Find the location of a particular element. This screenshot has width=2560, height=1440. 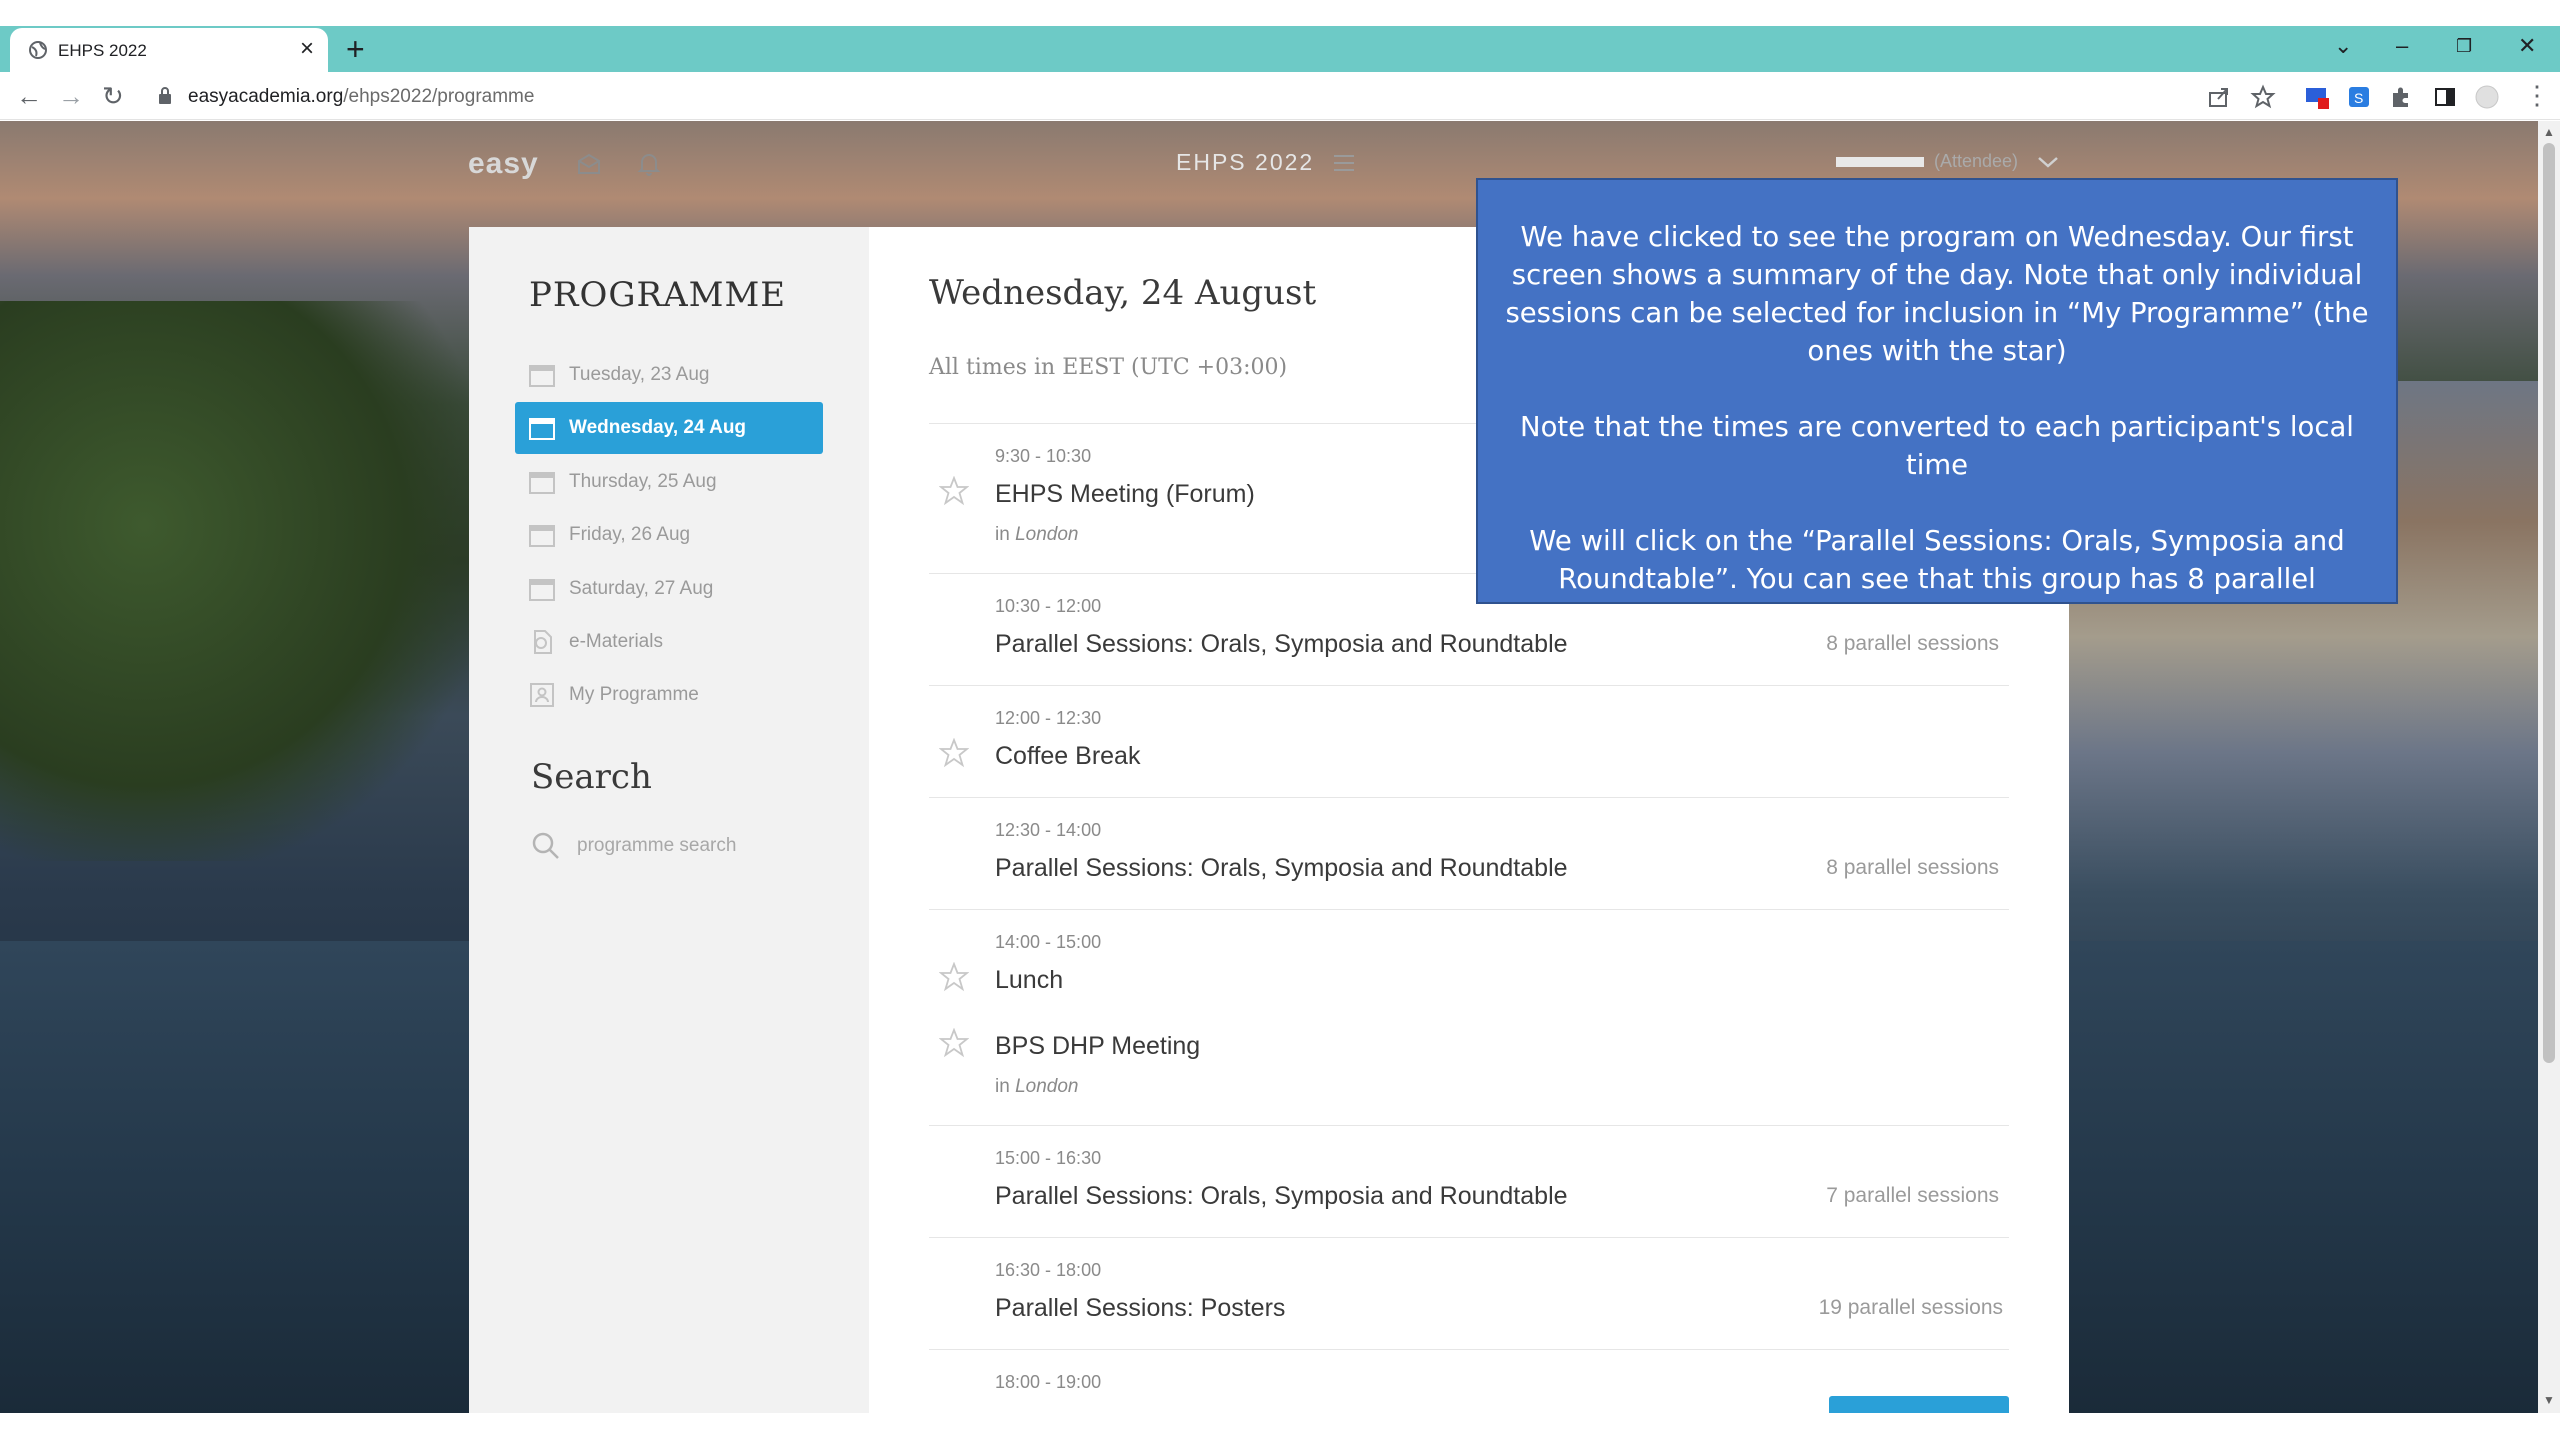

sidebar-item-wednesday: Wednesday, 24 Aug is located at coordinates (669, 428).